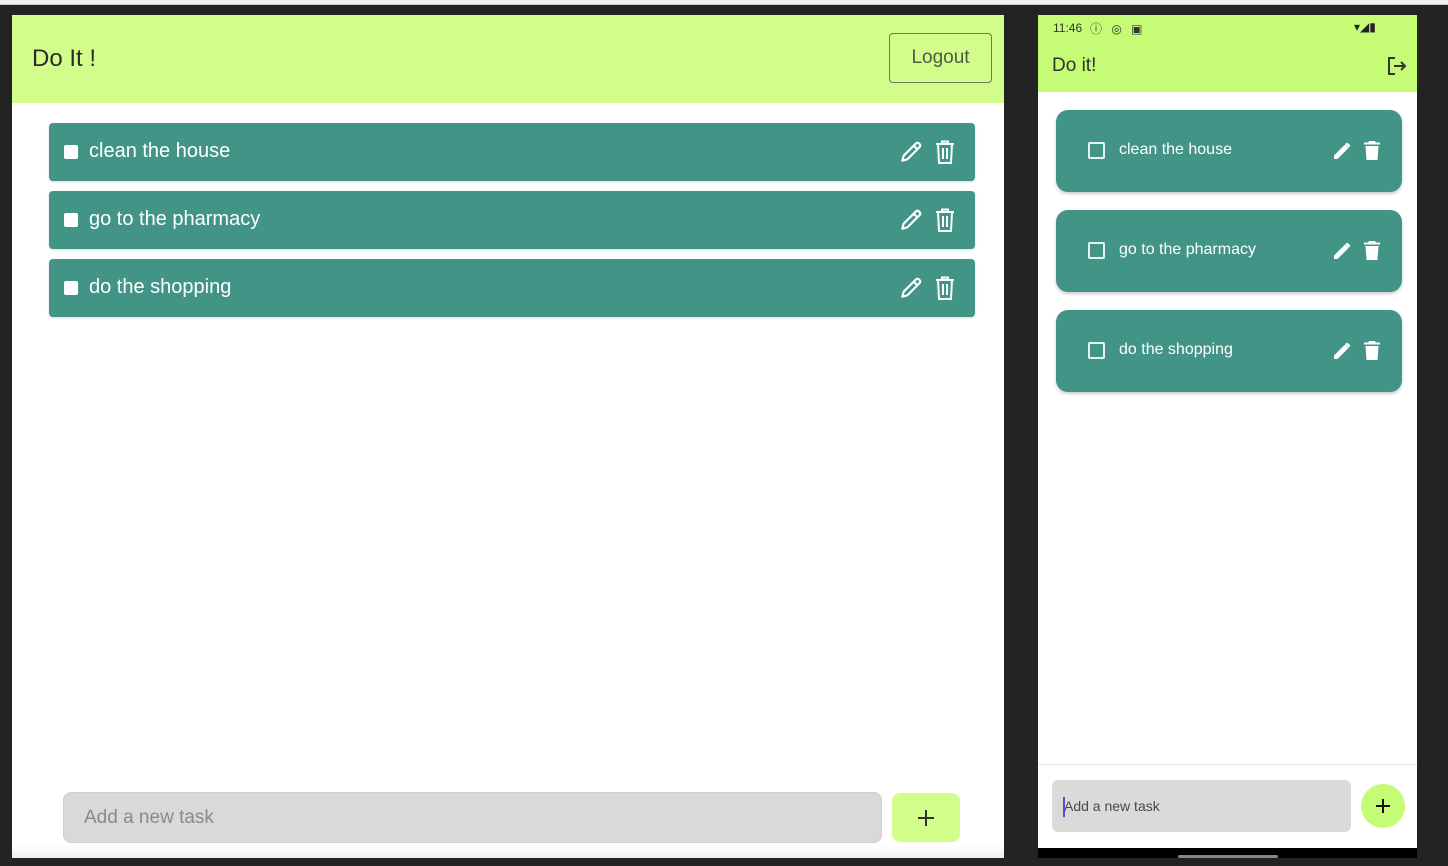 The width and height of the screenshot is (1448, 866). Describe the element at coordinates (472, 817) in the screenshot. I see `new-task-input` at that location.